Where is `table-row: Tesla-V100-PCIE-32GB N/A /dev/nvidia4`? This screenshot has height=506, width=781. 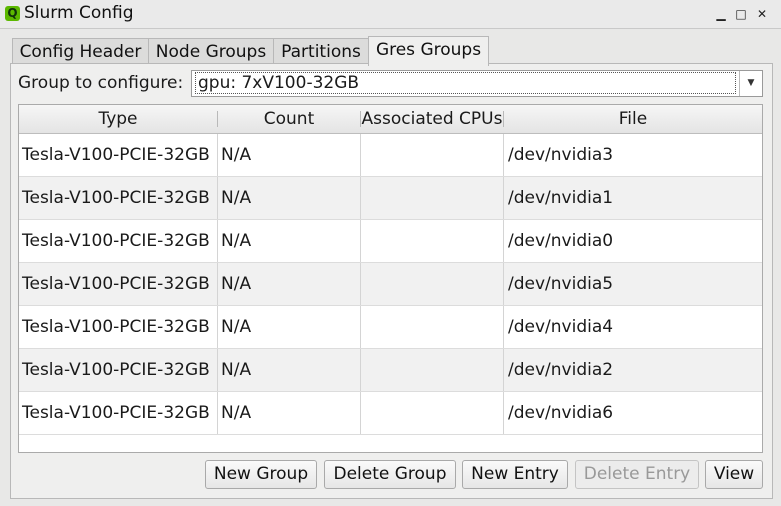
table-row: Tesla-V100-PCIE-32GB N/A /dev/nvidia4 is located at coordinates (390, 327).